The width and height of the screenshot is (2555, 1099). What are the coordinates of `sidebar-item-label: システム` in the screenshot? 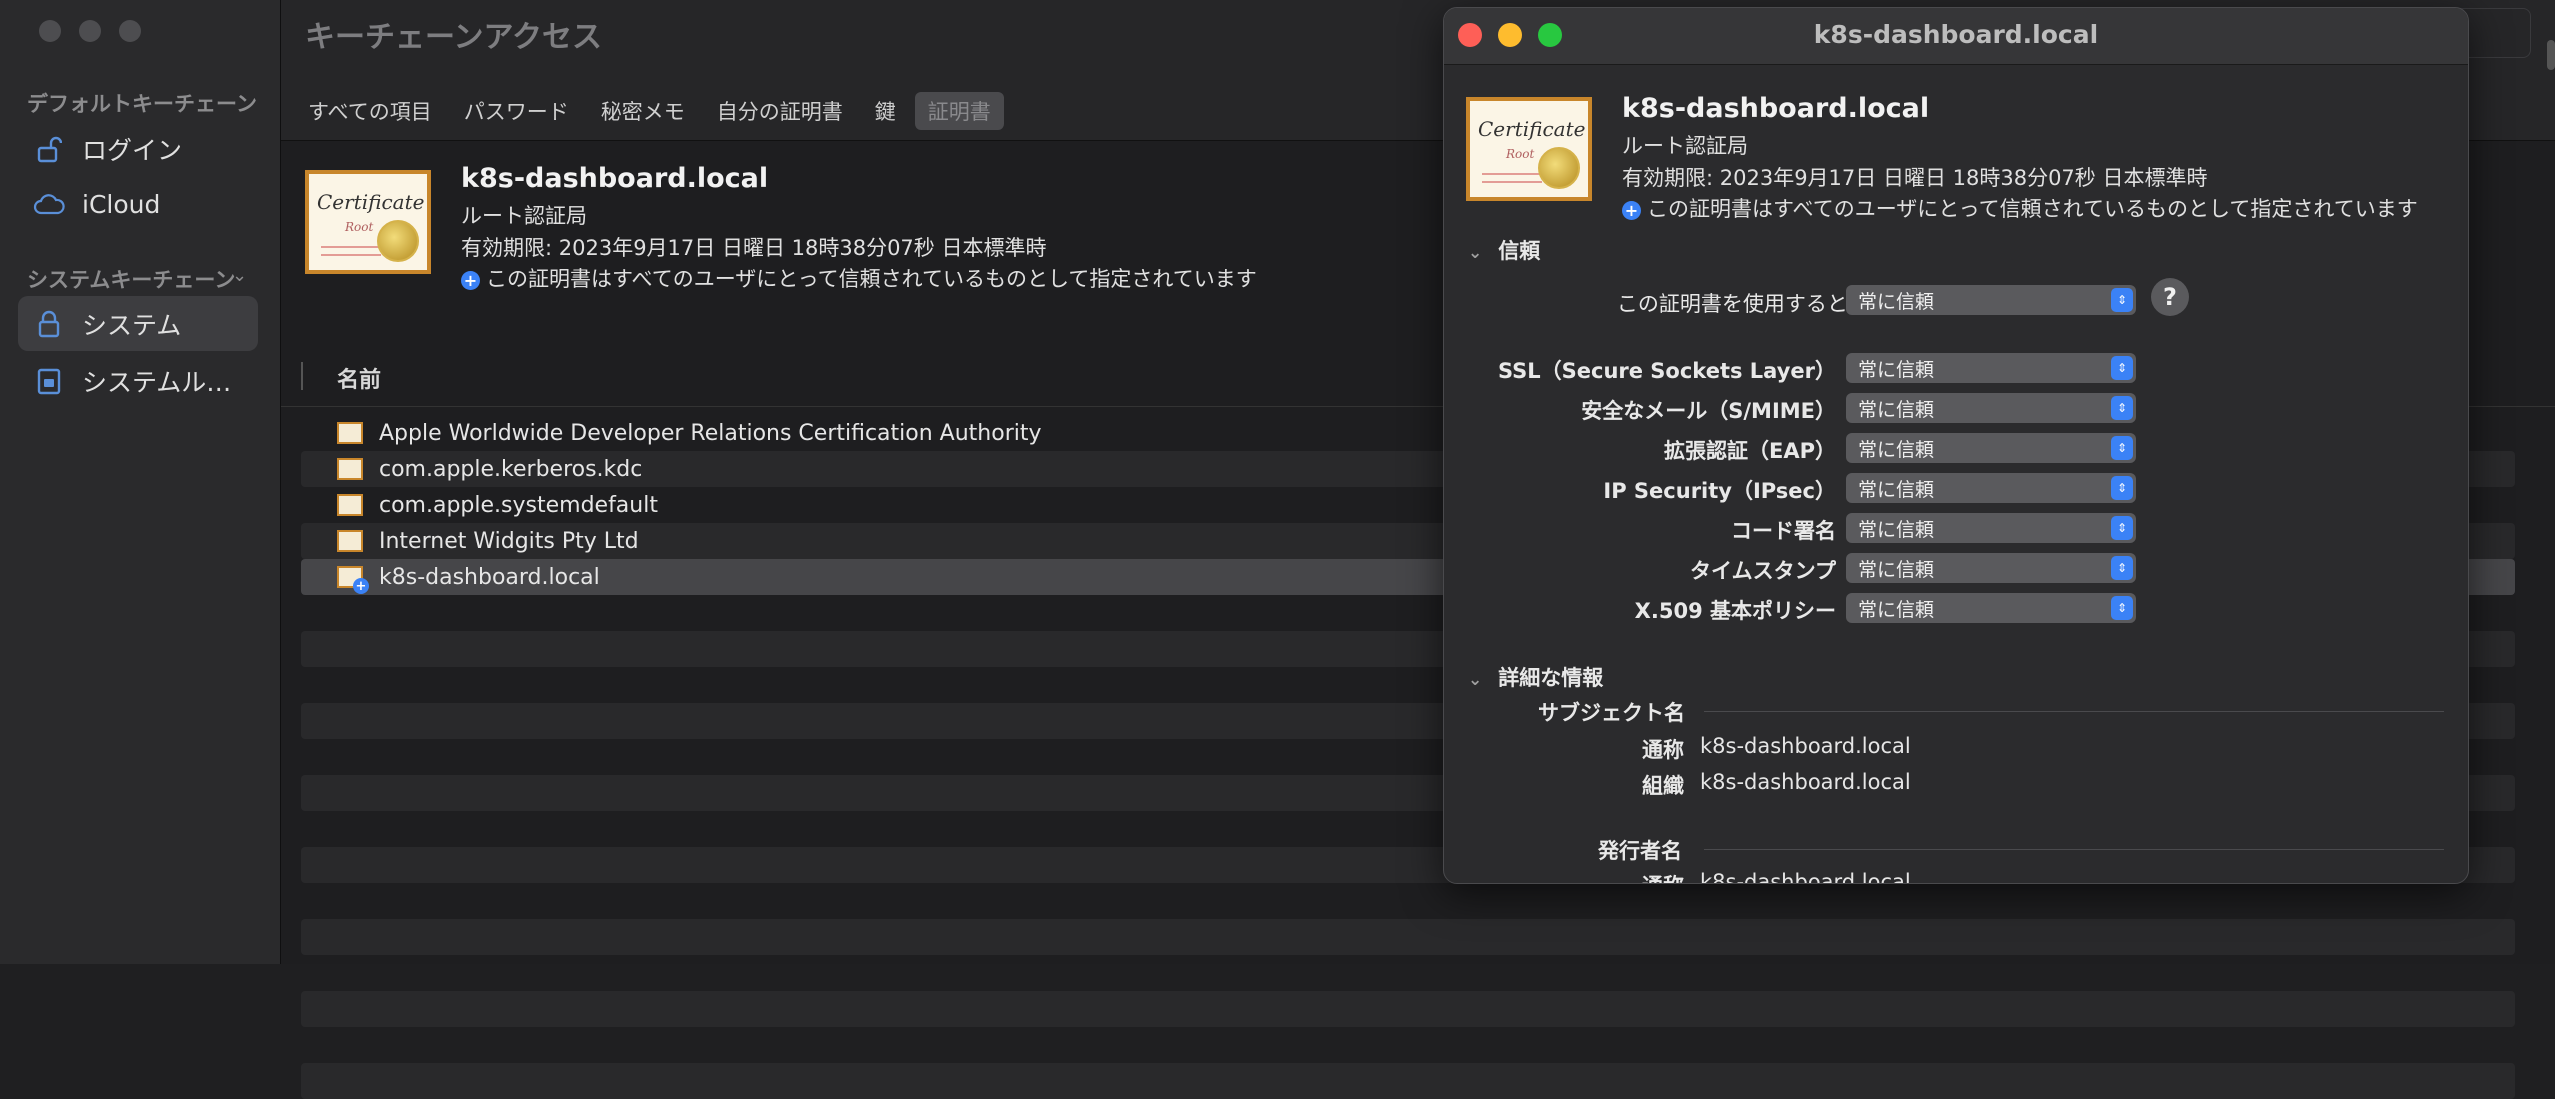 It's located at (132, 325).